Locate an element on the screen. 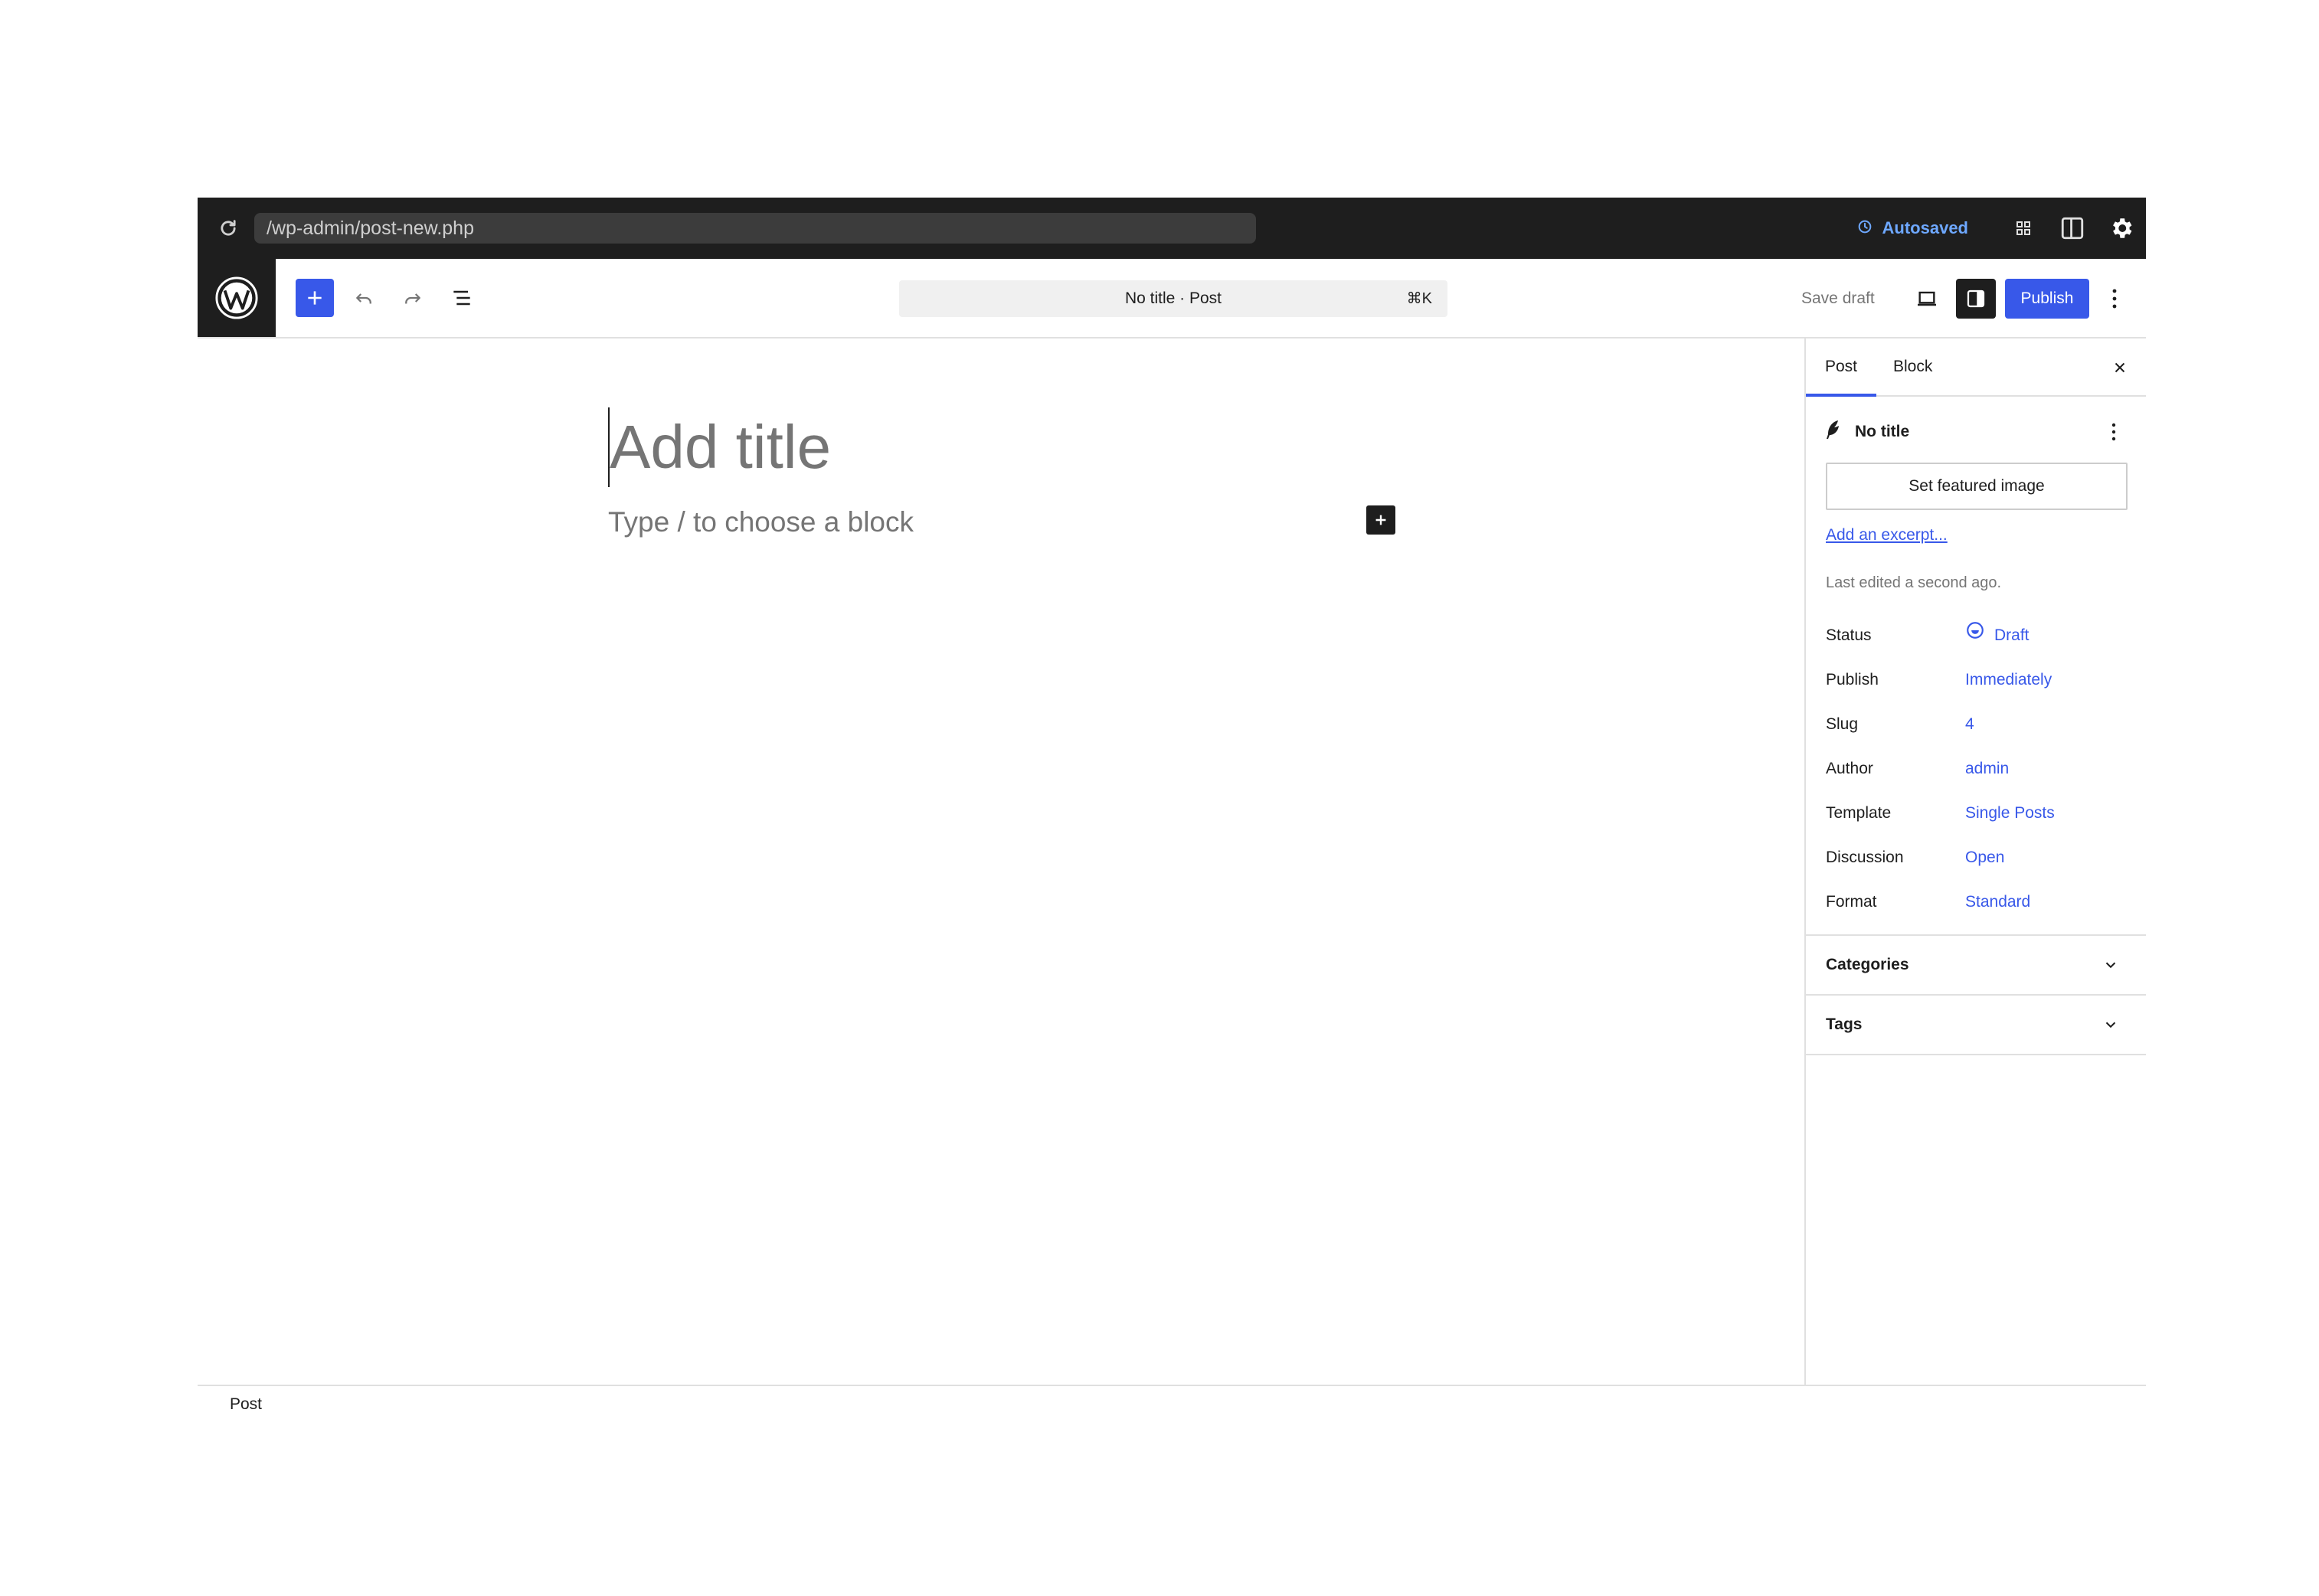  close-icon is located at coordinates (2120, 368).